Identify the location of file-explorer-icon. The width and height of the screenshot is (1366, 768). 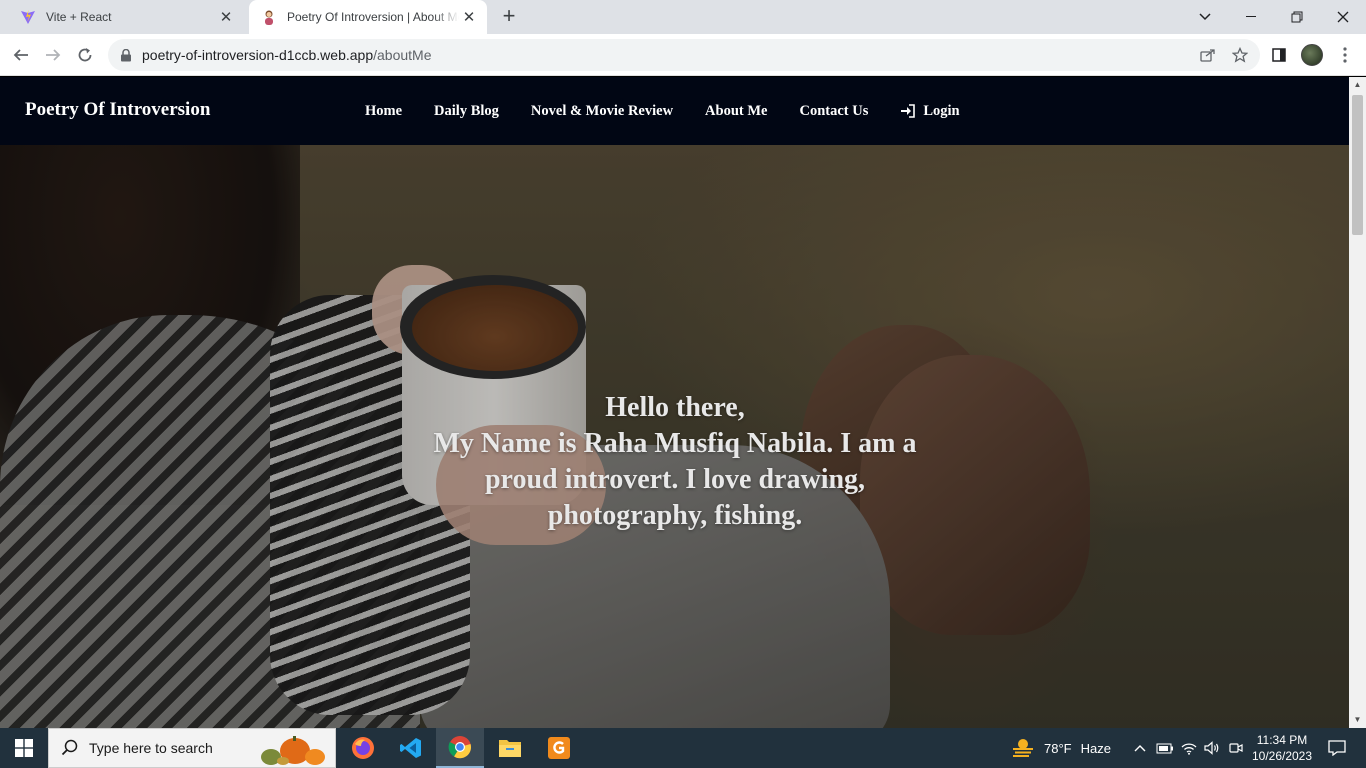
(510, 748).